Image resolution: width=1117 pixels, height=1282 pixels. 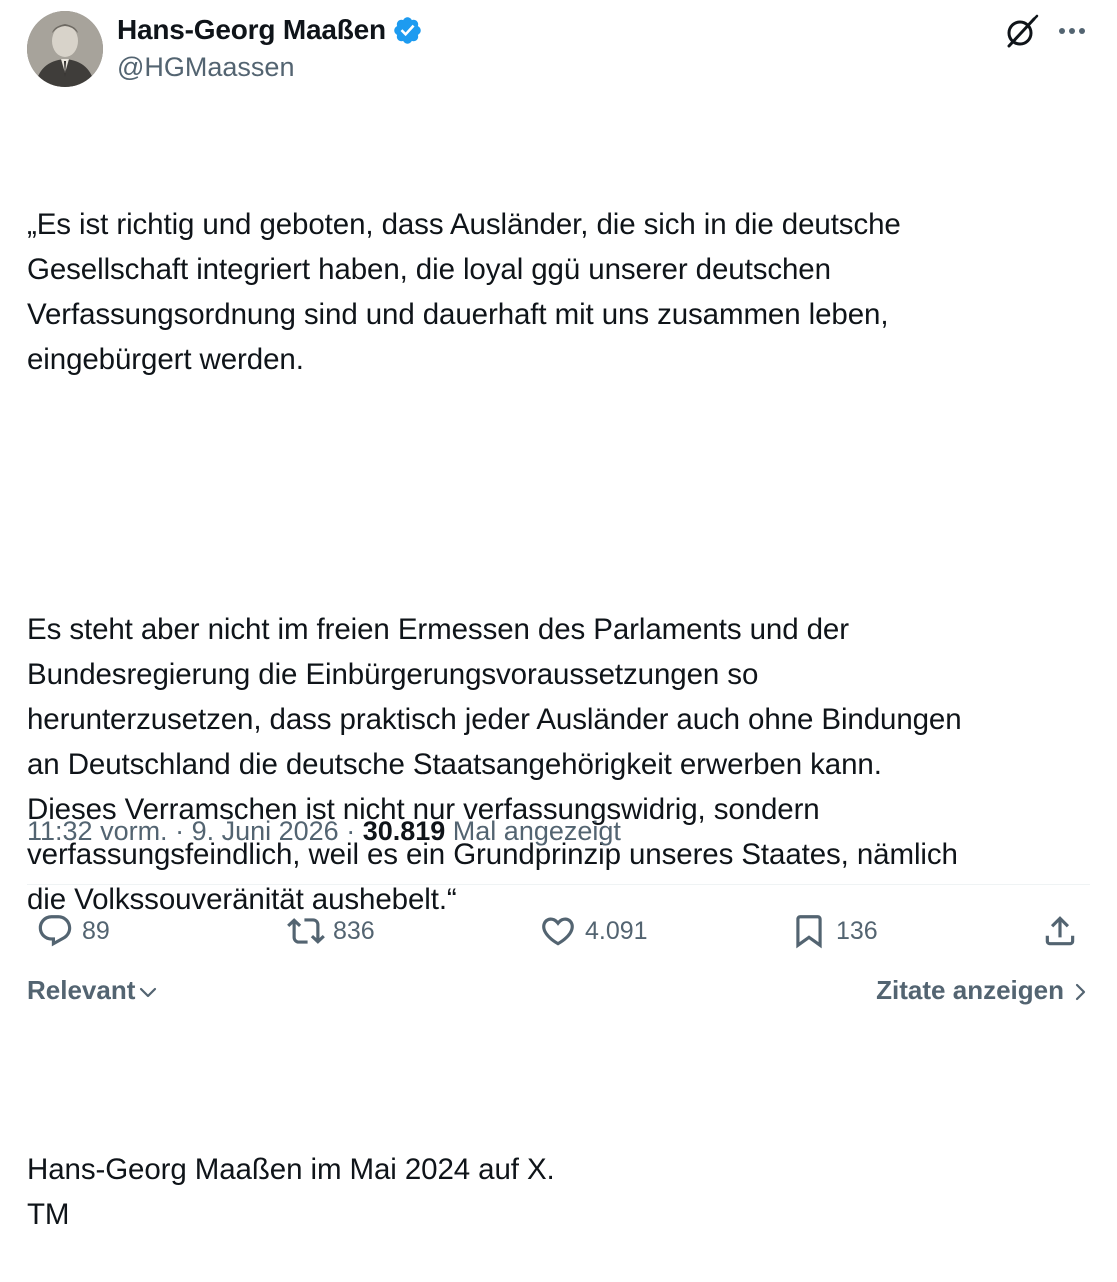 What do you see at coordinates (616, 930) in the screenshot?
I see `like-count: 4.091` at bounding box center [616, 930].